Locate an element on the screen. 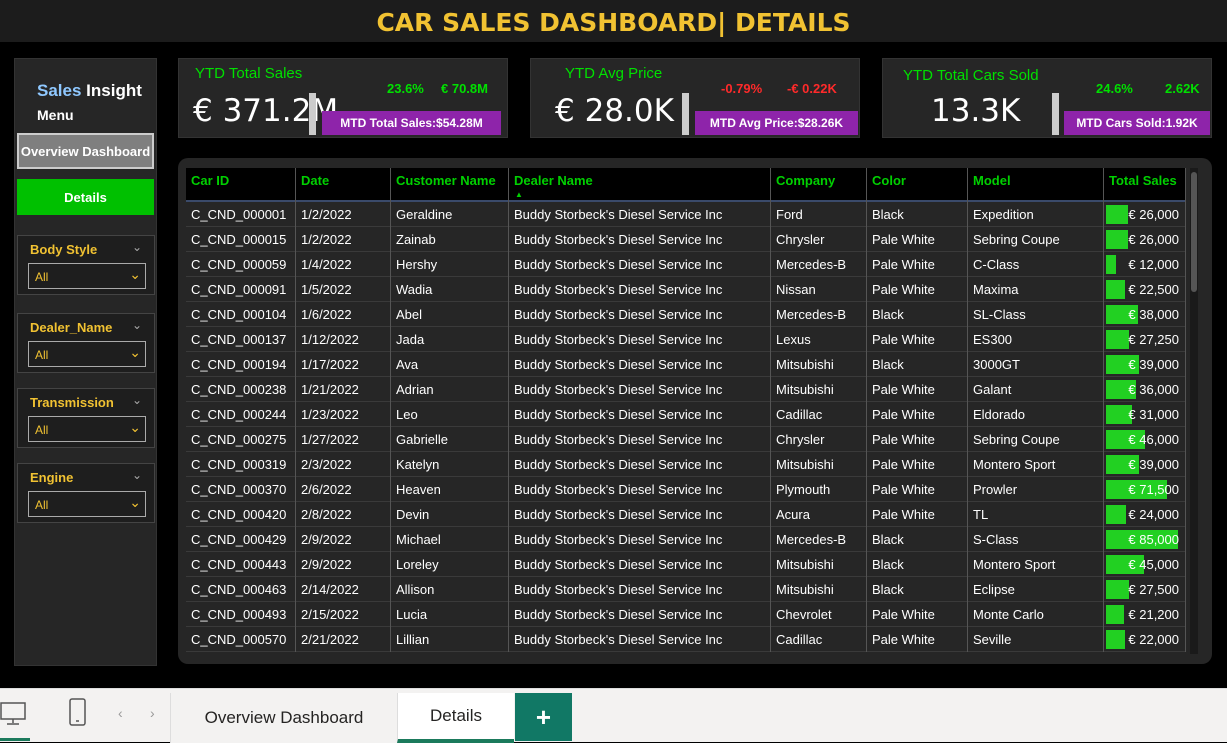  menu-label: Menu is located at coordinates (55, 115).